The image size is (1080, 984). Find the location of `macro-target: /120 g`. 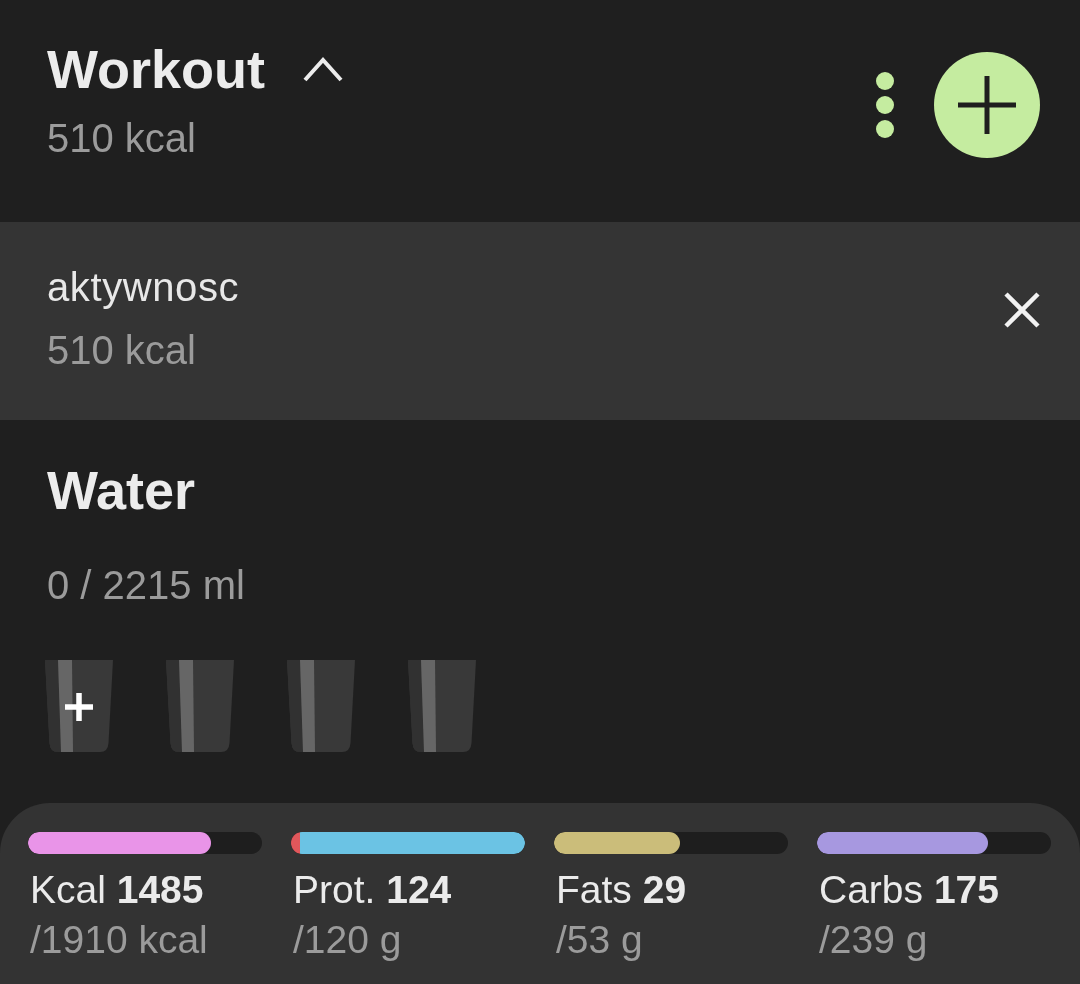

macro-target: /120 g is located at coordinates (347, 940).